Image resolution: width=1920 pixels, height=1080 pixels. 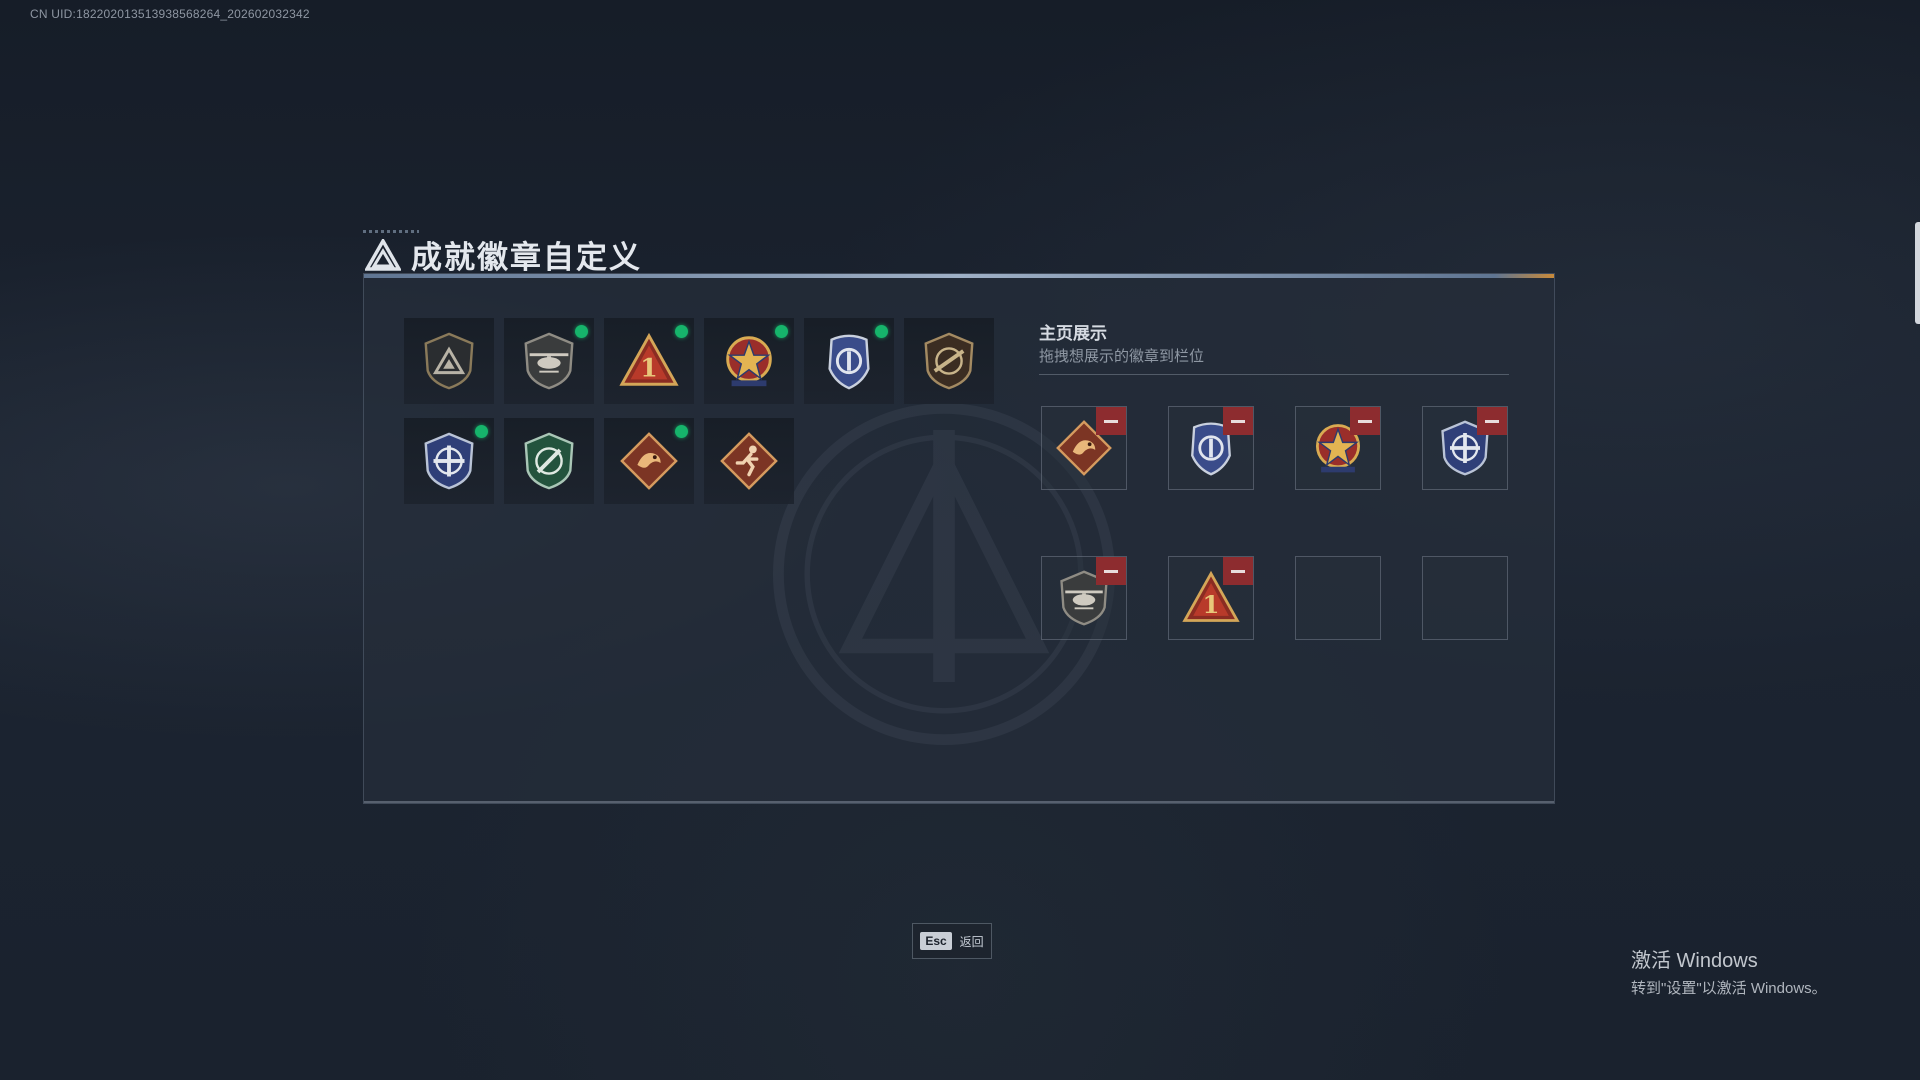 What do you see at coordinates (526, 258) in the screenshot?
I see `page-title: 成就徽章自定义` at bounding box center [526, 258].